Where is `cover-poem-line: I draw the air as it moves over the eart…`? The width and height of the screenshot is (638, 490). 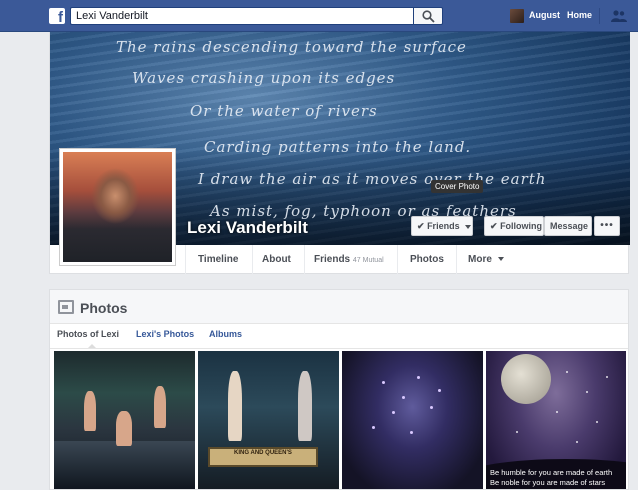 cover-poem-line: I draw the air as it moves over the eart… is located at coordinates (372, 179).